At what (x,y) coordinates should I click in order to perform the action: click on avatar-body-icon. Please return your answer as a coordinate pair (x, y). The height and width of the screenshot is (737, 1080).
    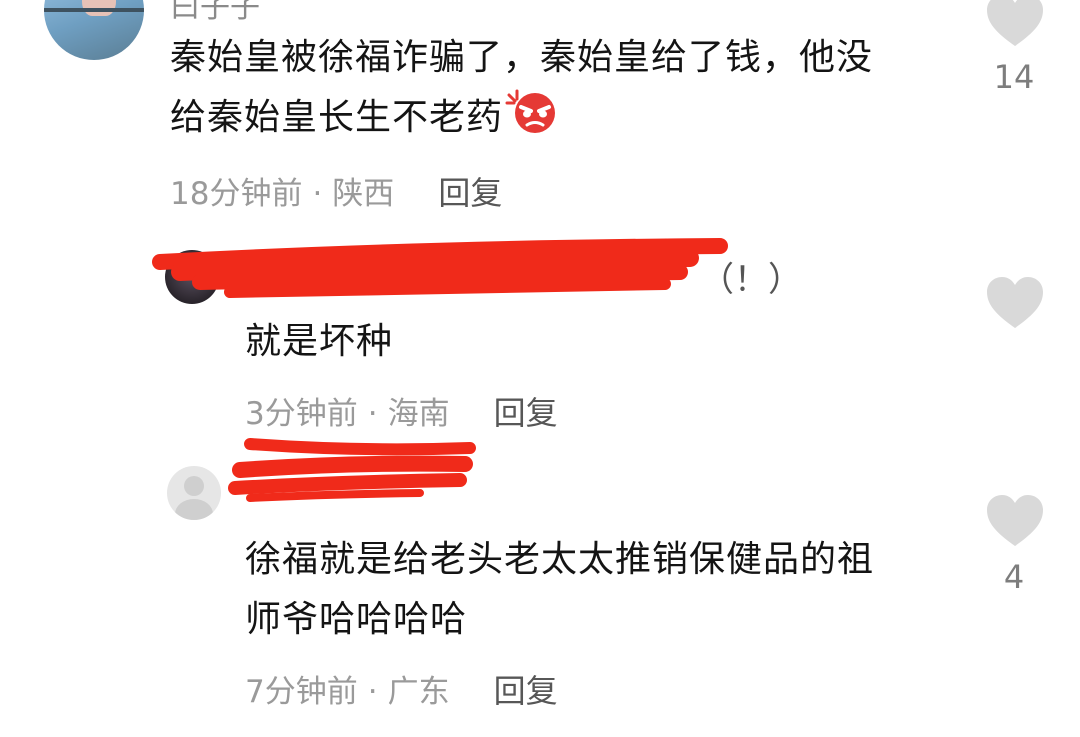
    Looking at the image, I should click on (194, 509).